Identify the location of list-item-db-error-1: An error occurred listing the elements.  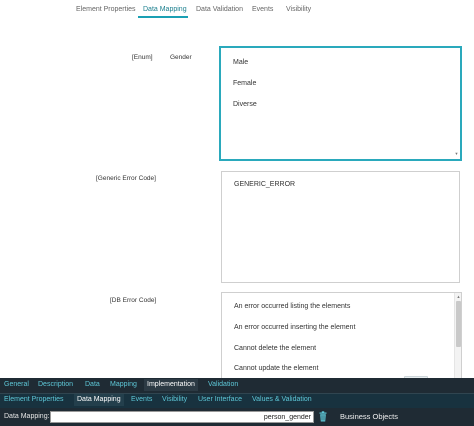
(292, 306).